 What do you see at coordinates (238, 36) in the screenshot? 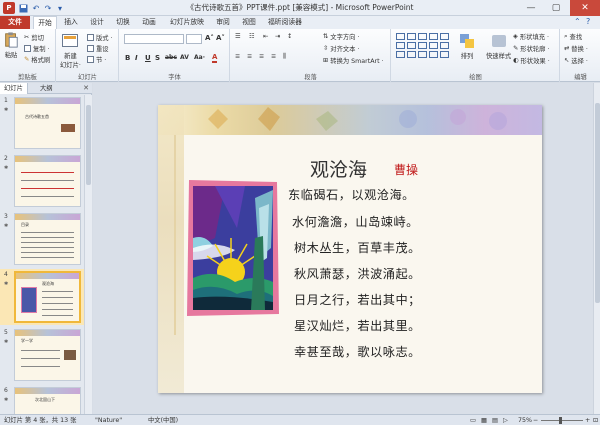
I see `bullets-button: ☰` at bounding box center [238, 36].